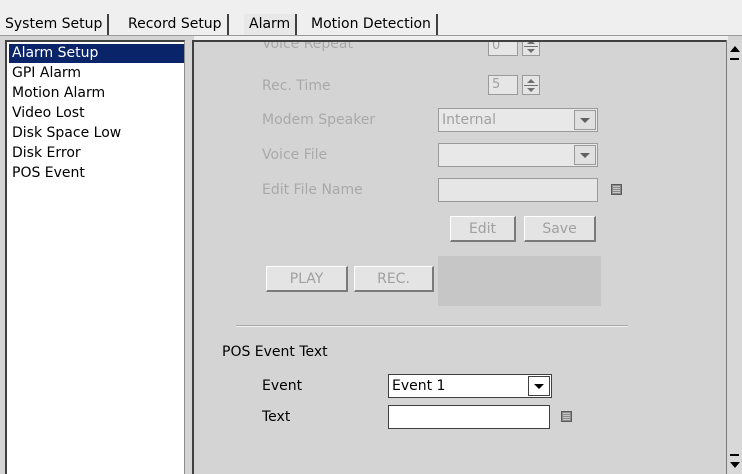 The height and width of the screenshot is (474, 742). Describe the element at coordinates (312, 190) in the screenshot. I see `edit-file-name-label: Edit File Name` at that location.